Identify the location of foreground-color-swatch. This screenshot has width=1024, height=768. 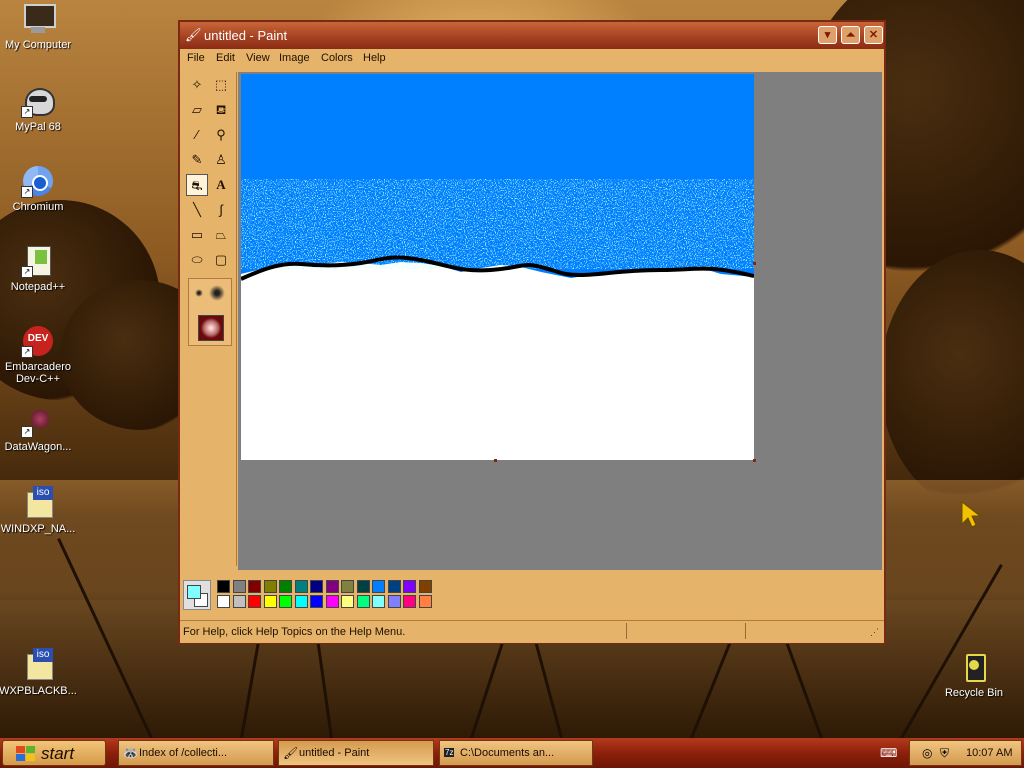
(194, 592).